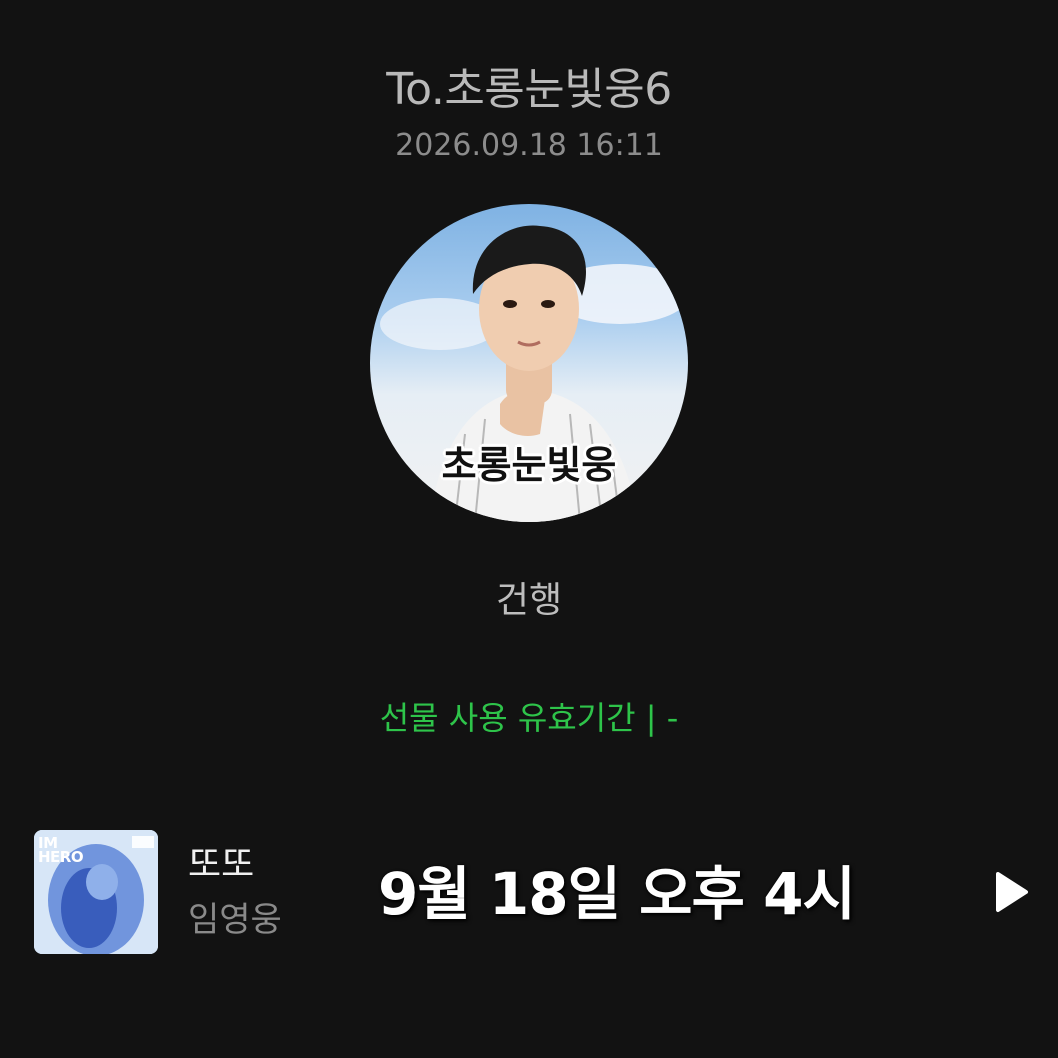  Describe the element at coordinates (96, 892) in the screenshot. I see `album-art: IM HERO` at that location.